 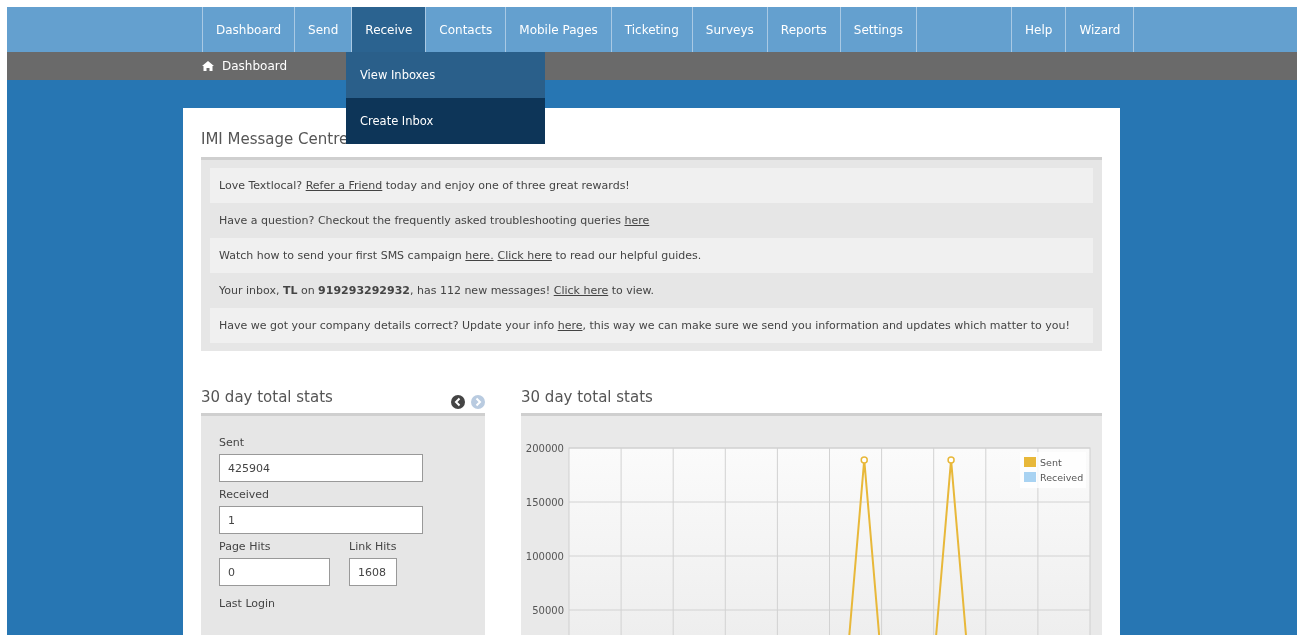 I want to click on text-link: here., so click(x=479, y=255).